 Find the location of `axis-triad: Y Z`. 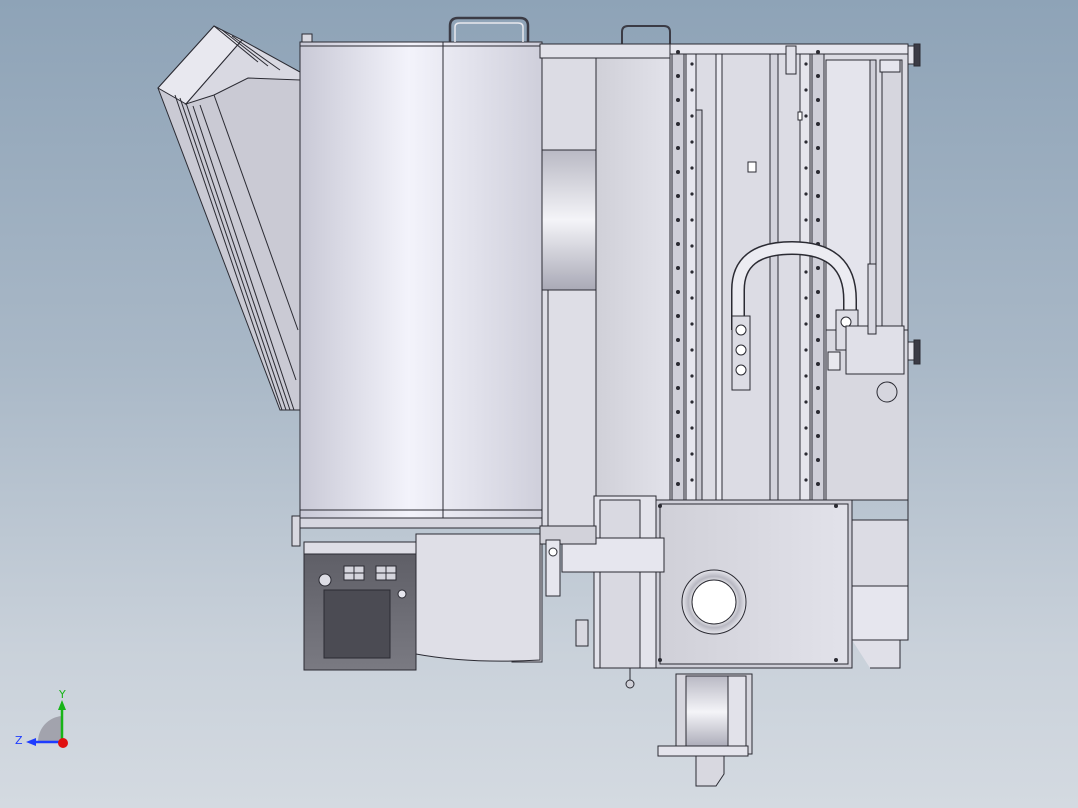

axis-triad: Y Z is located at coordinates (41, 718).